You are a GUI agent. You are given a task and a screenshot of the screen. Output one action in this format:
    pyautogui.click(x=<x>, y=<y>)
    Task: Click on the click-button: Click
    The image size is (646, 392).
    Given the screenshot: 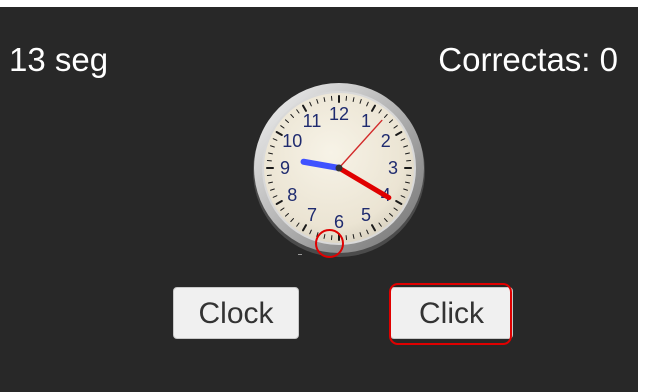 What is the action you would take?
    pyautogui.click(x=451, y=313)
    